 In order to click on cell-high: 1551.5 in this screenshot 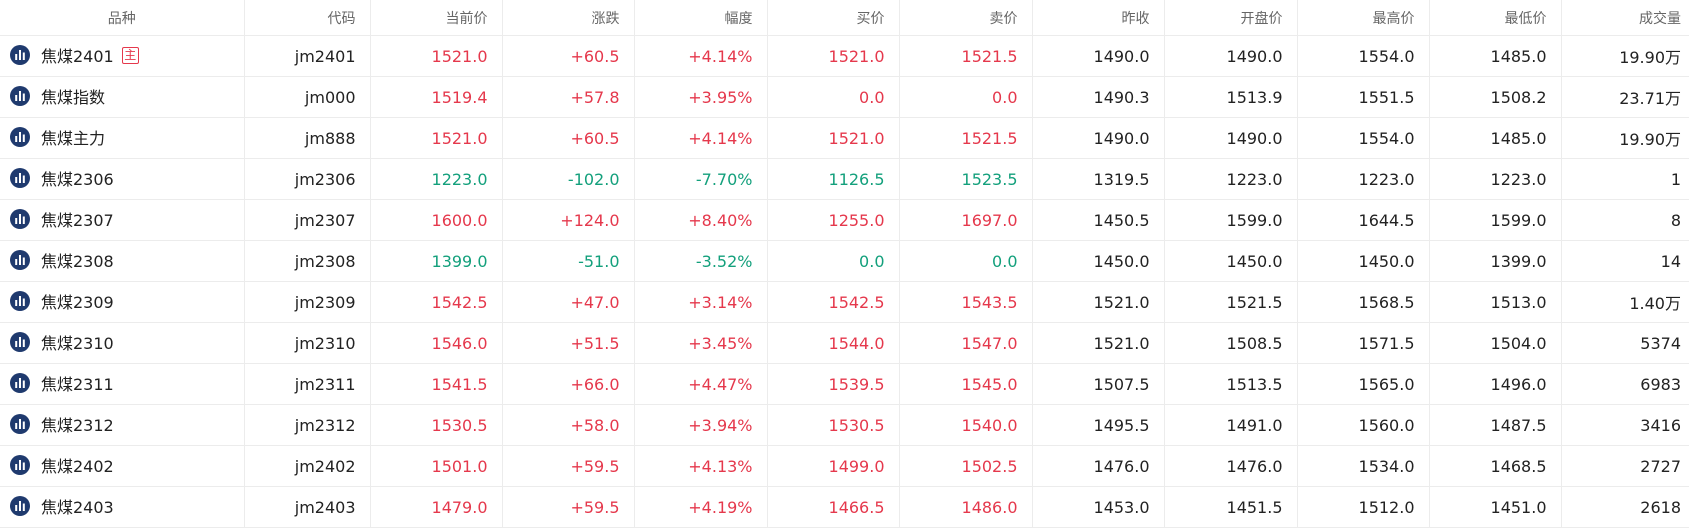, I will do `click(1363, 97)`.